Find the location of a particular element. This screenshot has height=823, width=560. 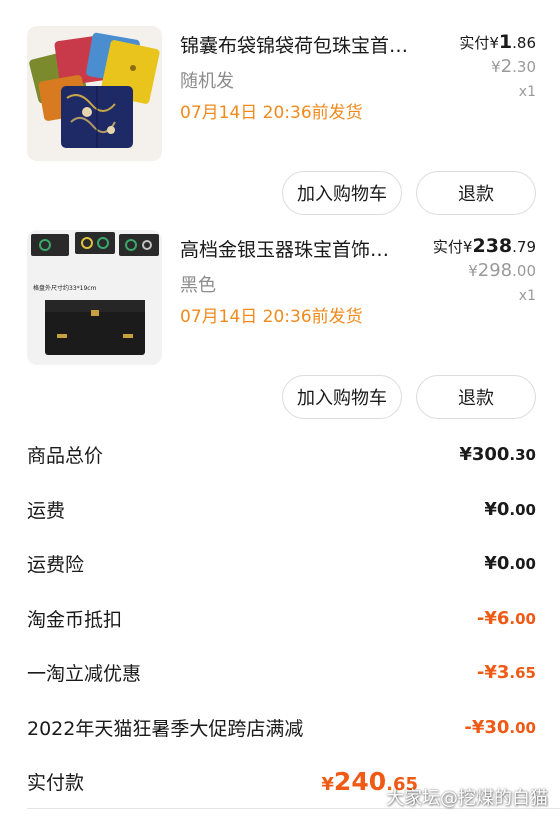

goods-total-value: ¥300.30 is located at coordinates (497, 454).